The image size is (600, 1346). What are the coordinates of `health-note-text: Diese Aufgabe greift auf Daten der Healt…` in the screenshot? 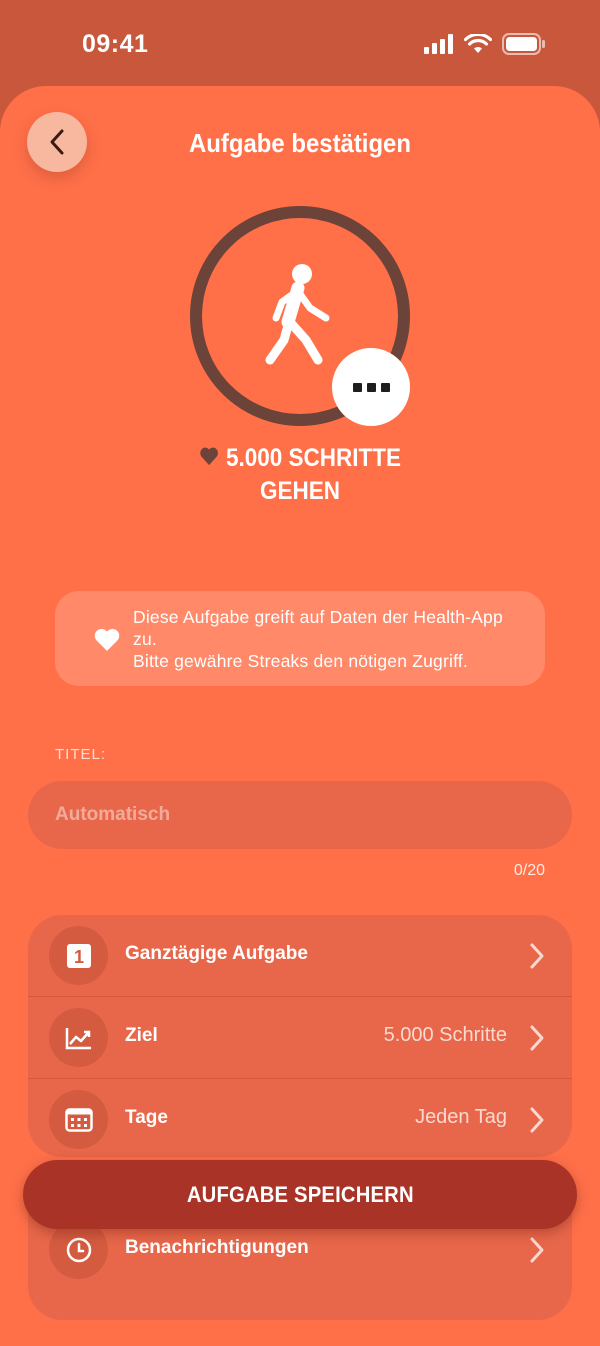 It's located at (318, 639).